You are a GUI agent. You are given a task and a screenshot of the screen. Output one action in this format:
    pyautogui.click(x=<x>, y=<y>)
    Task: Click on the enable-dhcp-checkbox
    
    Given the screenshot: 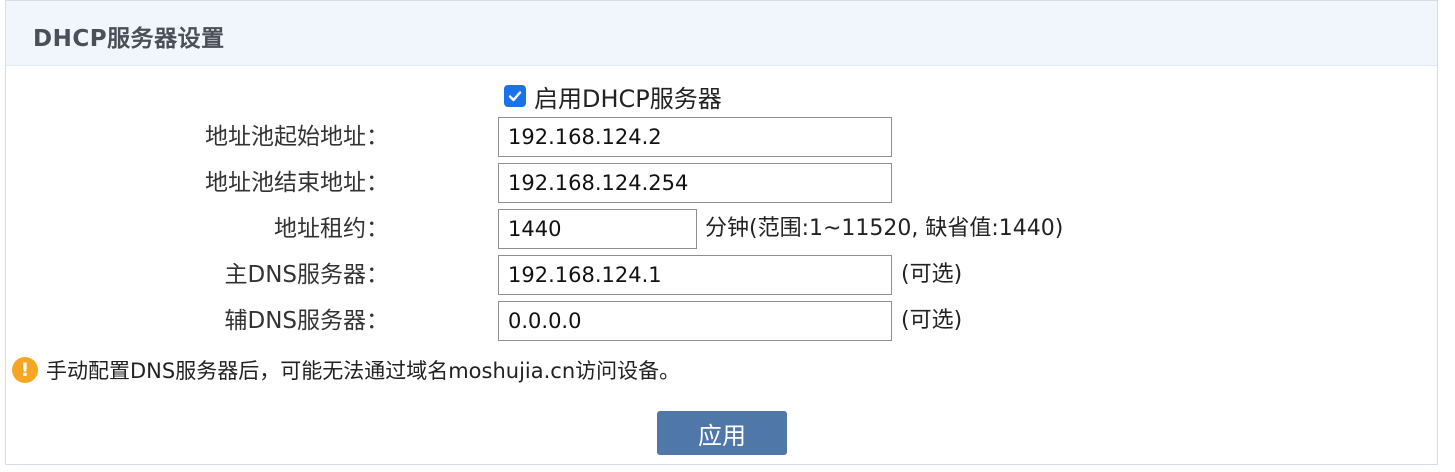 What is the action you would take?
    pyautogui.click(x=515, y=96)
    